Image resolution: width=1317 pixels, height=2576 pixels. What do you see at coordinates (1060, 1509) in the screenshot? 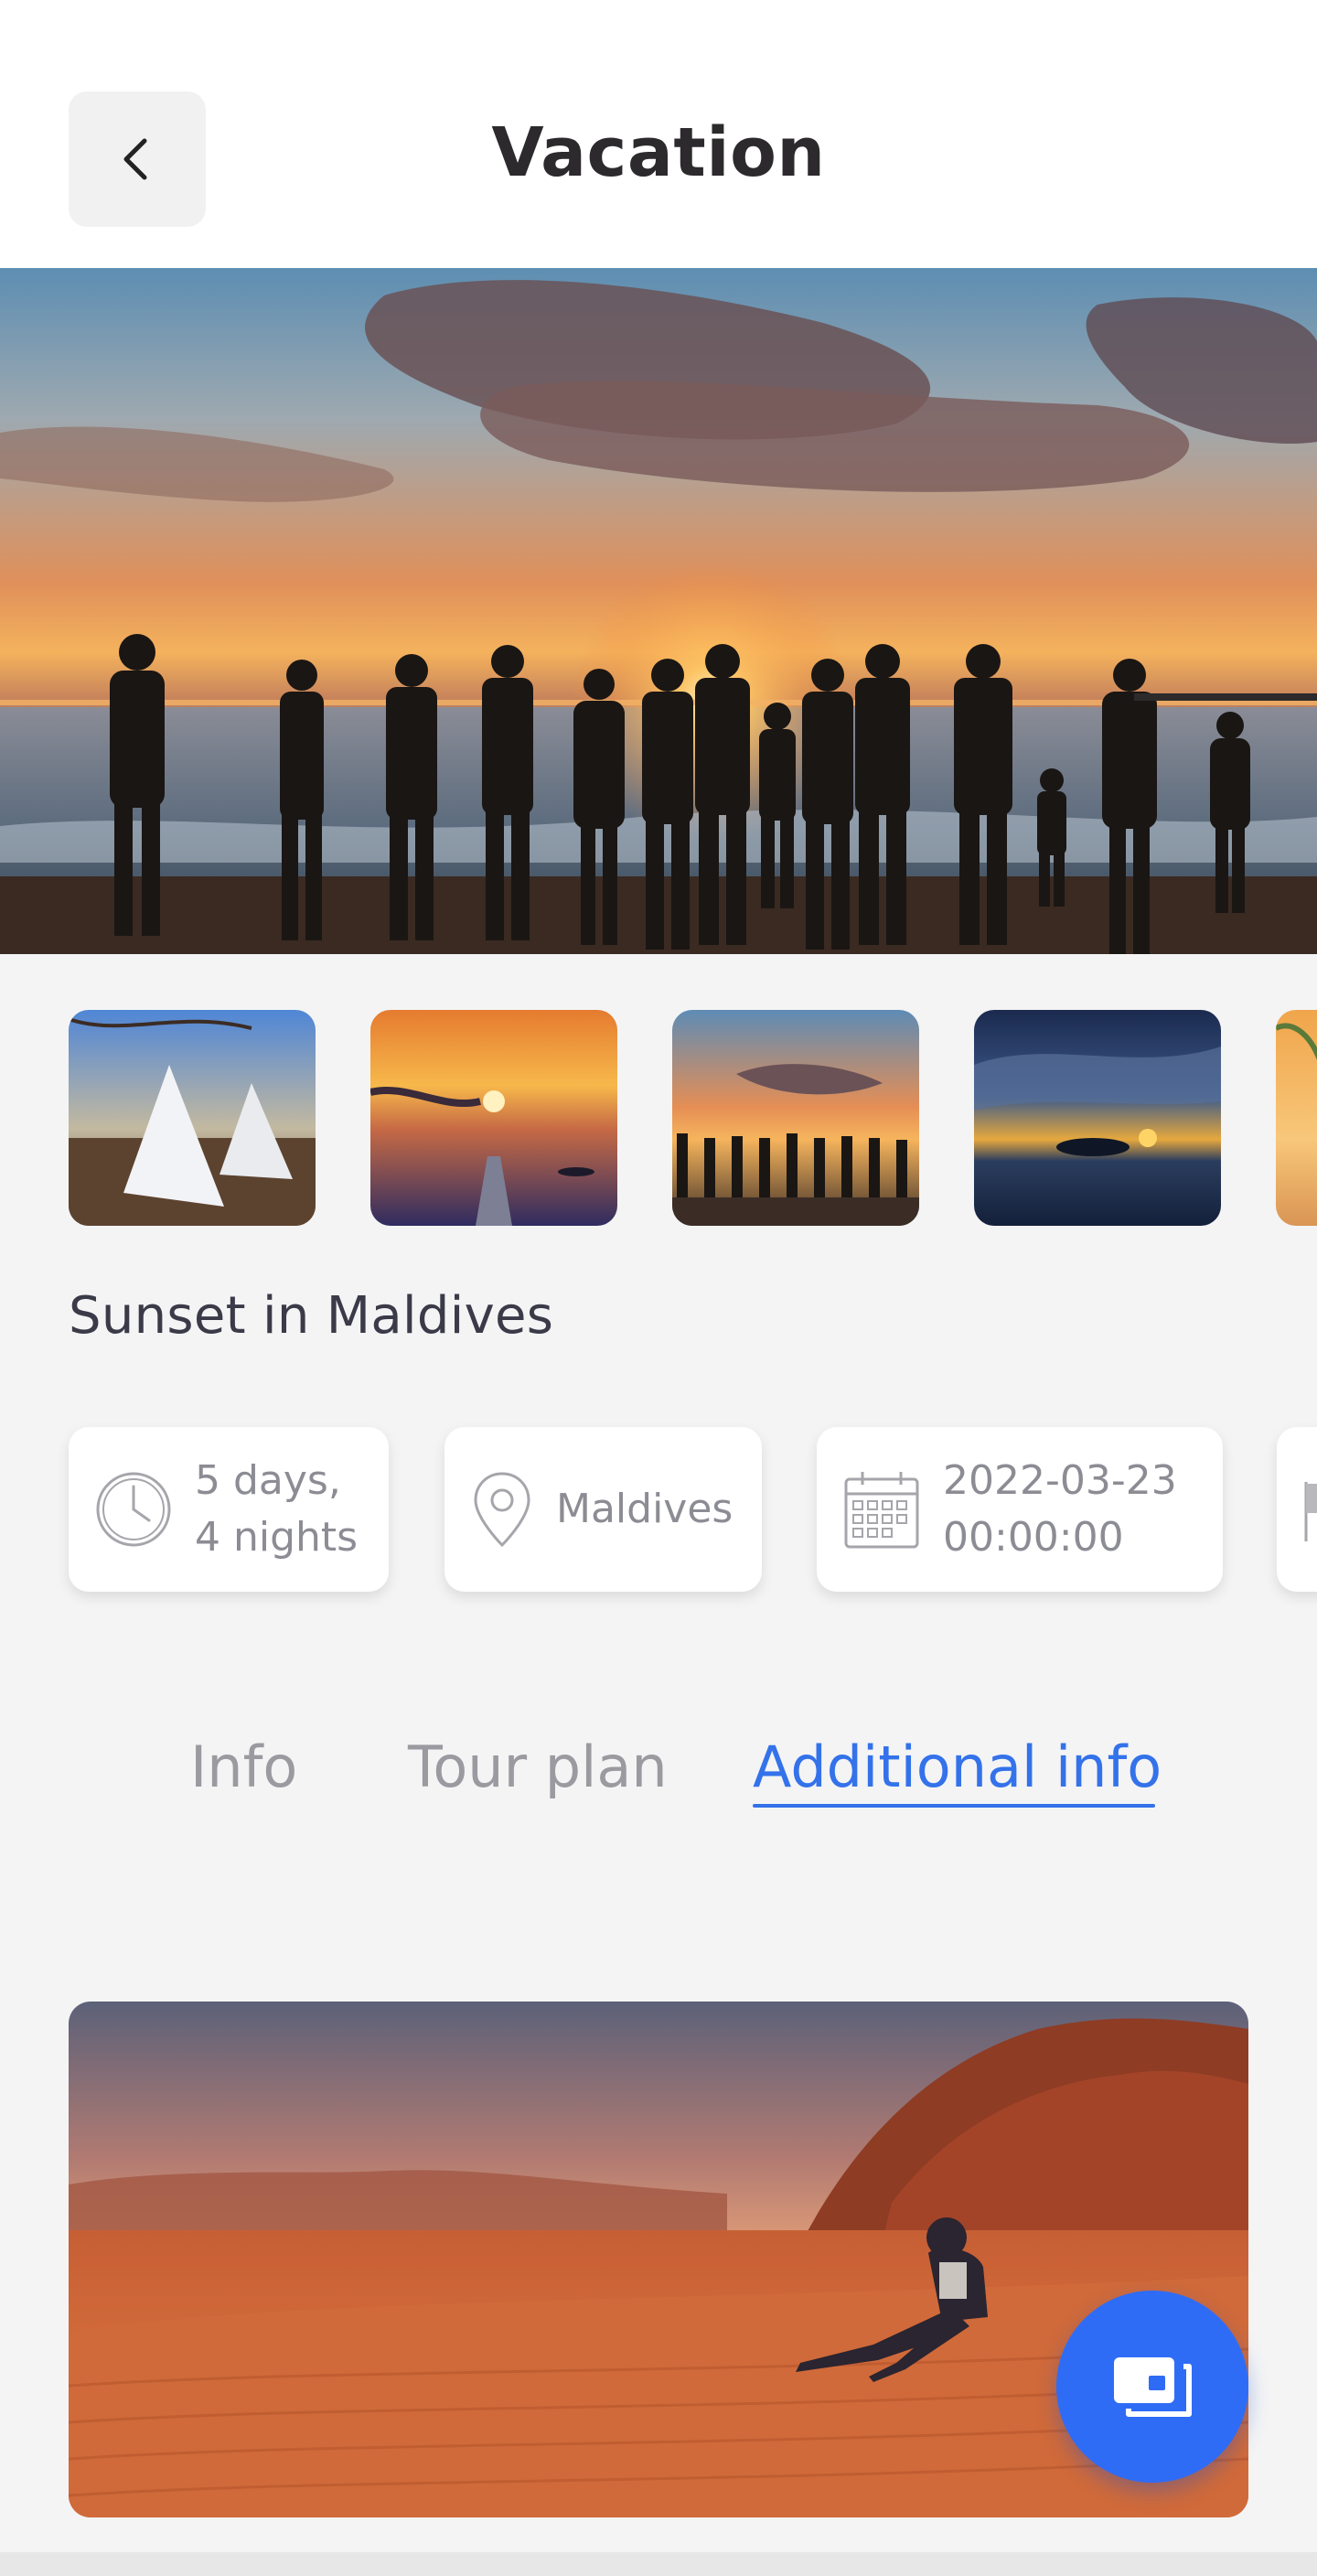
I see `date-text: 2022-03-23 00:00:00` at bounding box center [1060, 1509].